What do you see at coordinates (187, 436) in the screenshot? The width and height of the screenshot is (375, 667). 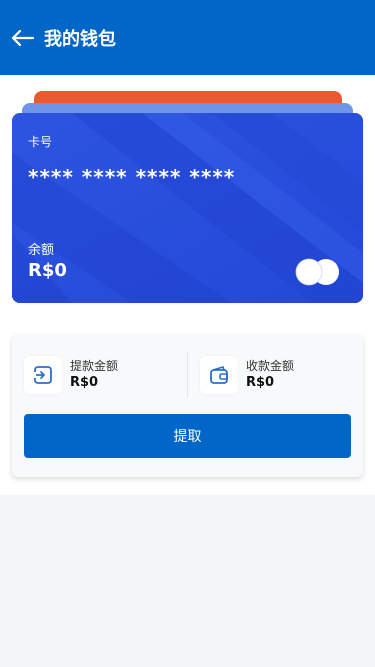 I see `withdraw-button: 提取` at bounding box center [187, 436].